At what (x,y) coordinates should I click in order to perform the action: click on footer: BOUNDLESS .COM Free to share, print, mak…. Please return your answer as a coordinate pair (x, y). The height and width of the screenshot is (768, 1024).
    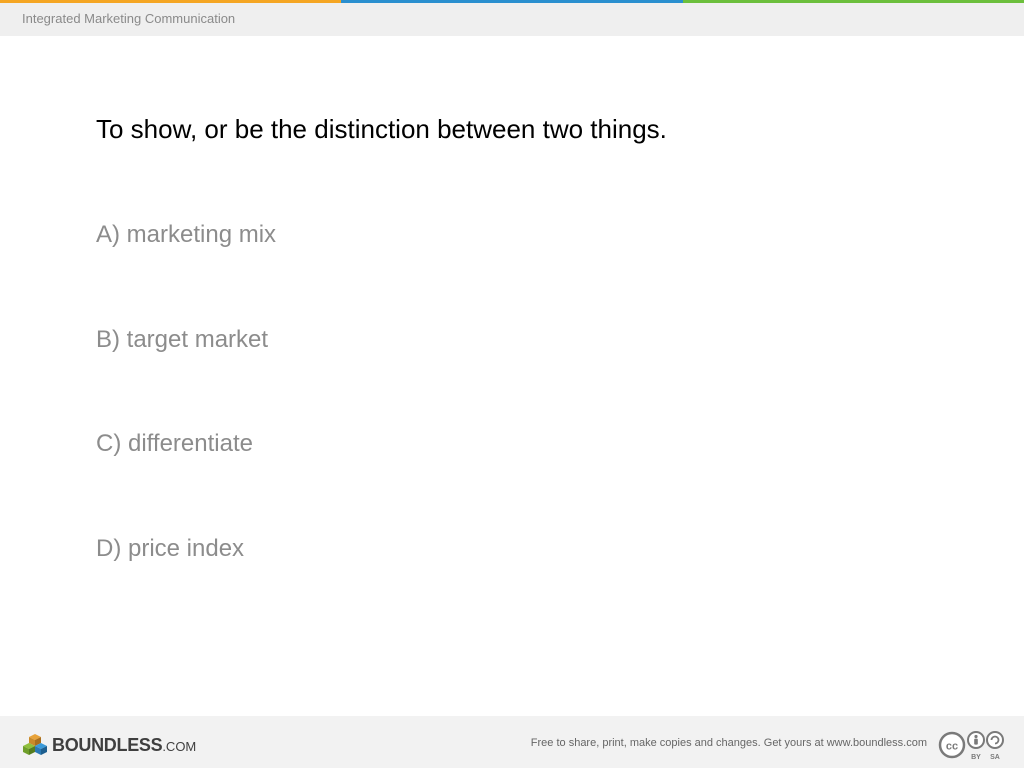
    Looking at the image, I should click on (512, 742).